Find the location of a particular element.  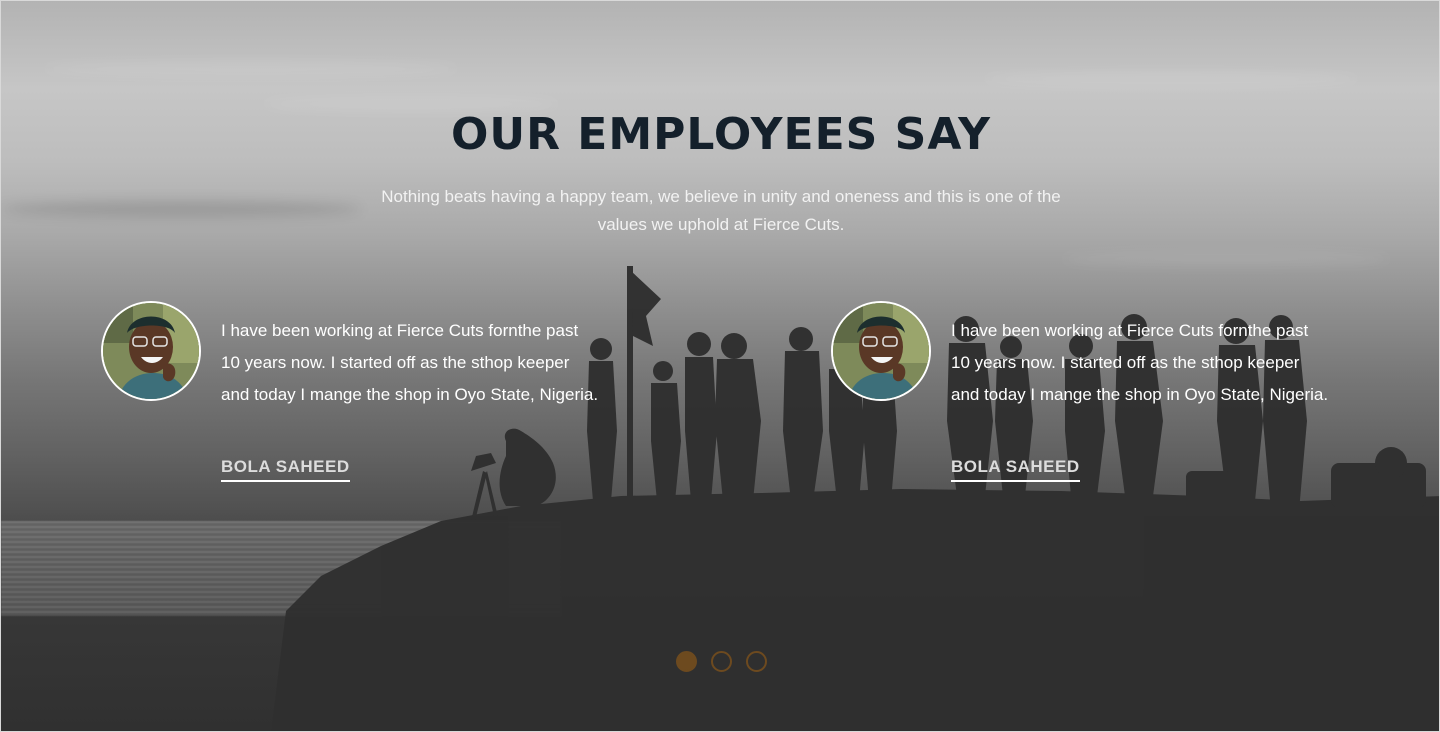

carousel-pagination is located at coordinates (723, 662).